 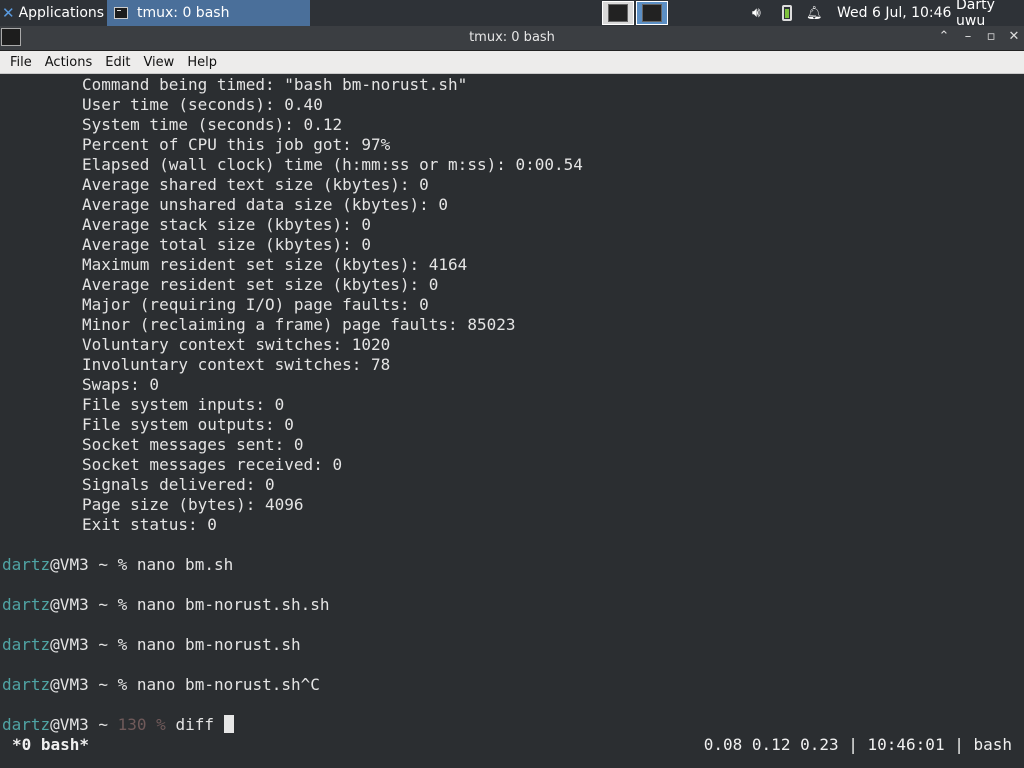 I want to click on output-line: Involuntary context switches: 78, so click(x=236, y=364).